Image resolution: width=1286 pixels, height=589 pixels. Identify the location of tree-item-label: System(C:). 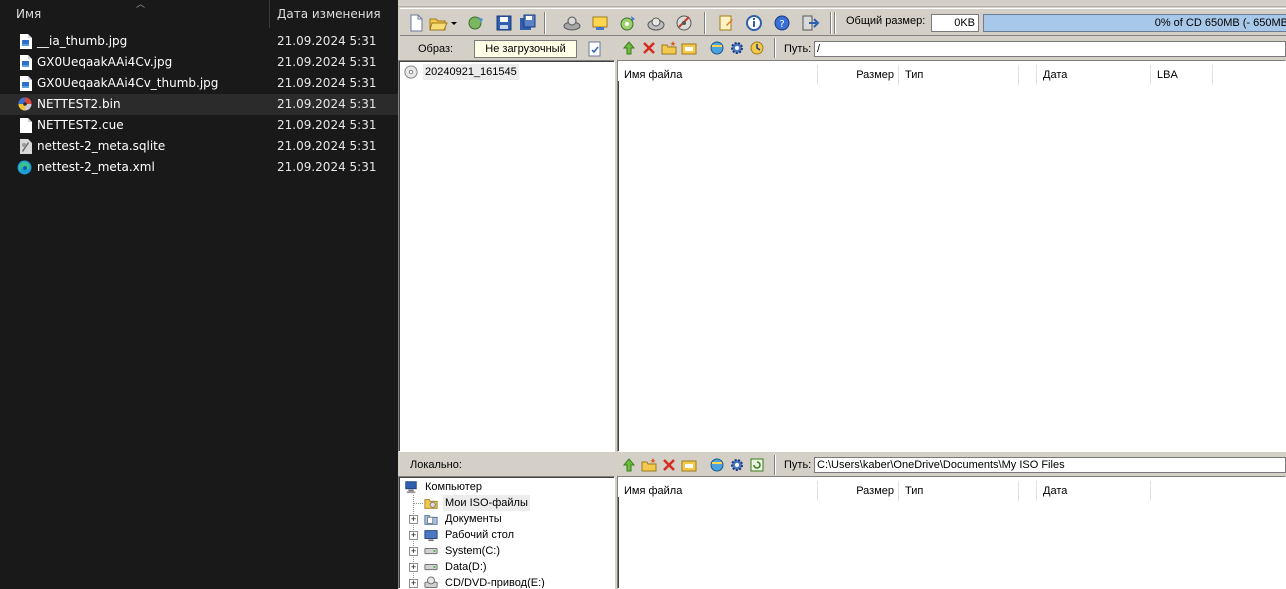
(472, 551).